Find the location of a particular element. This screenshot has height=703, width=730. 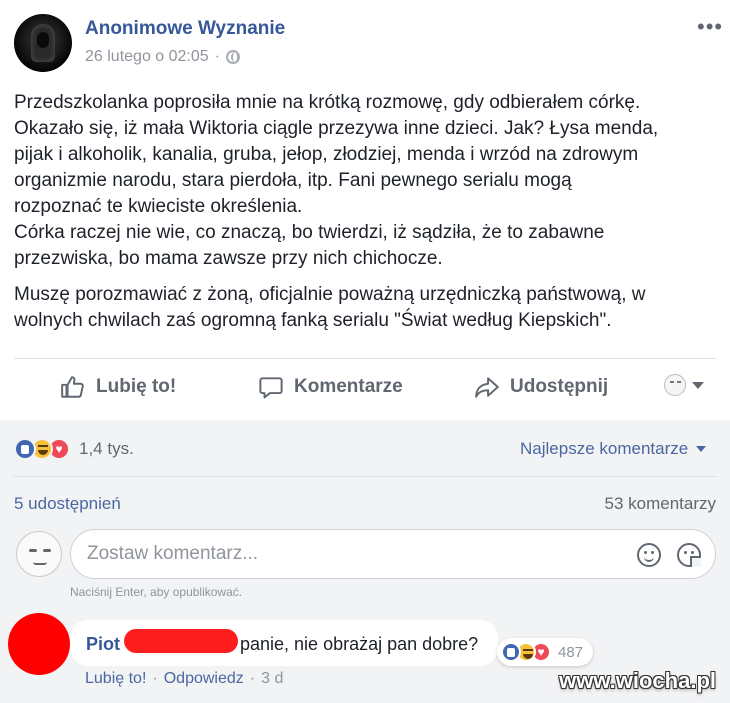

like-label: Lubię to! is located at coordinates (136, 386).